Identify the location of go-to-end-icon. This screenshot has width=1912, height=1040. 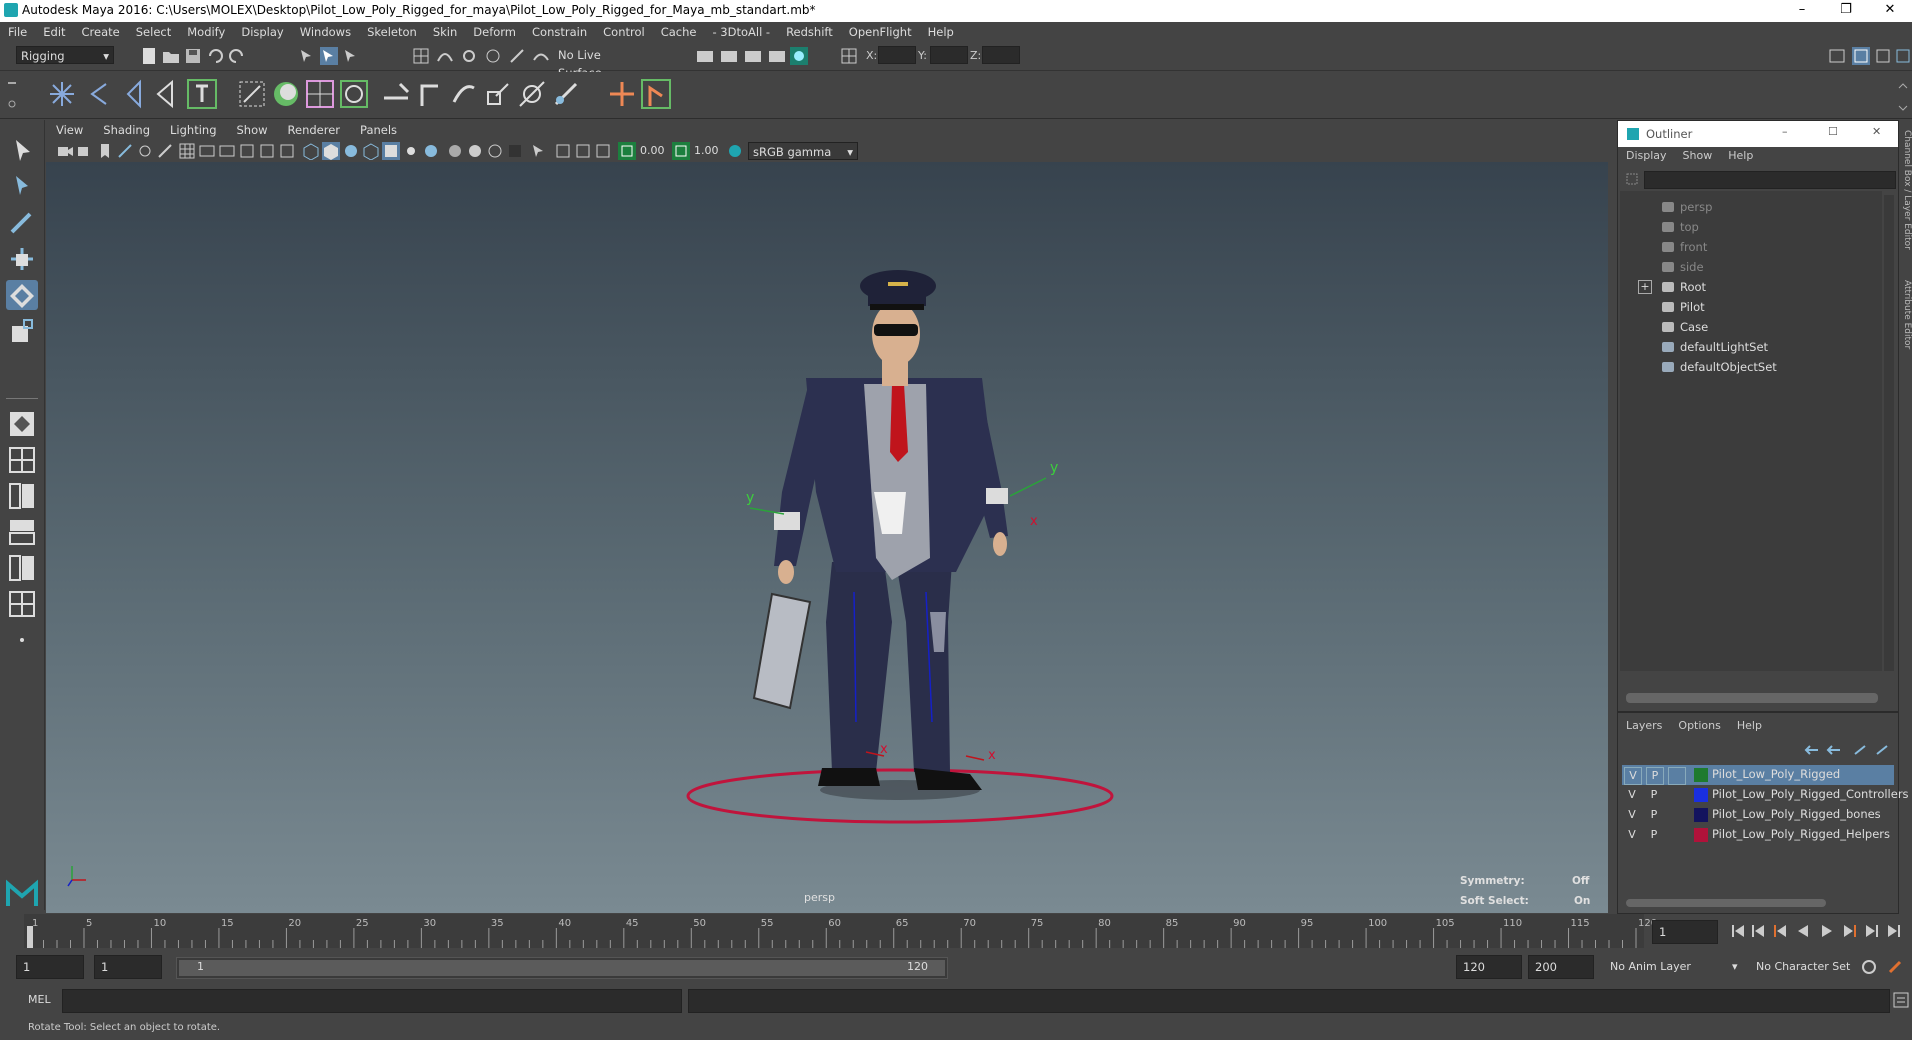
(1894, 931).